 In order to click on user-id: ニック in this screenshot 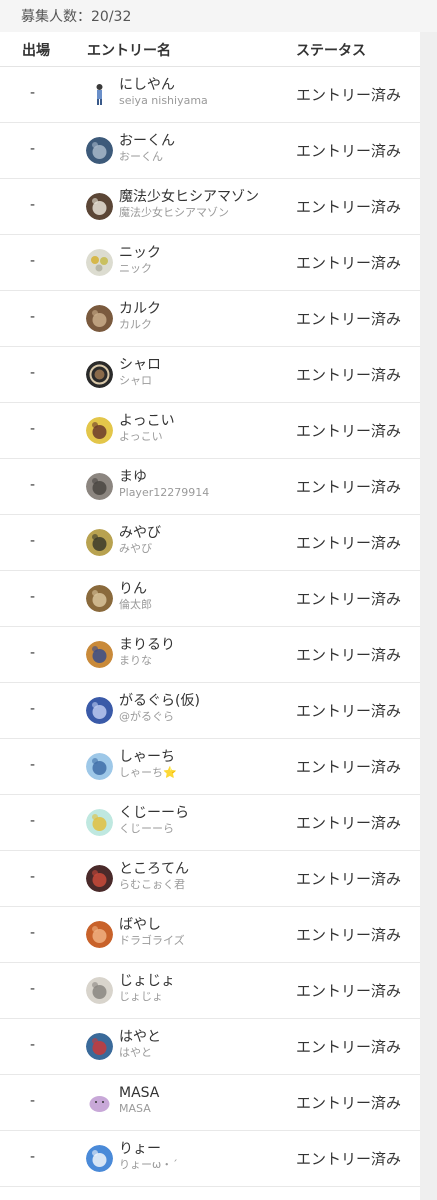, I will do `click(135, 268)`.